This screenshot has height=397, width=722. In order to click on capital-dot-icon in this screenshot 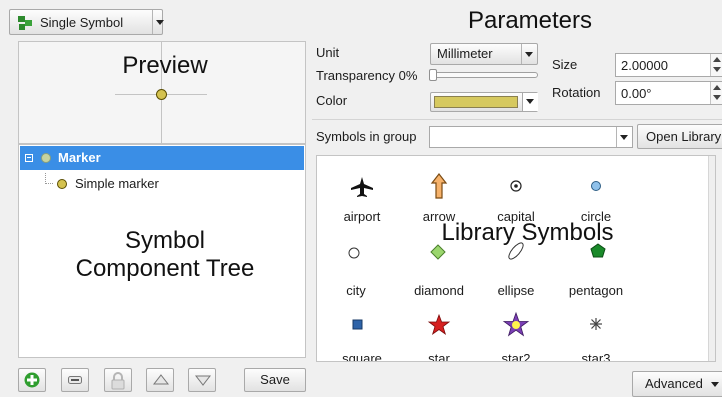, I will do `click(516, 188)`.